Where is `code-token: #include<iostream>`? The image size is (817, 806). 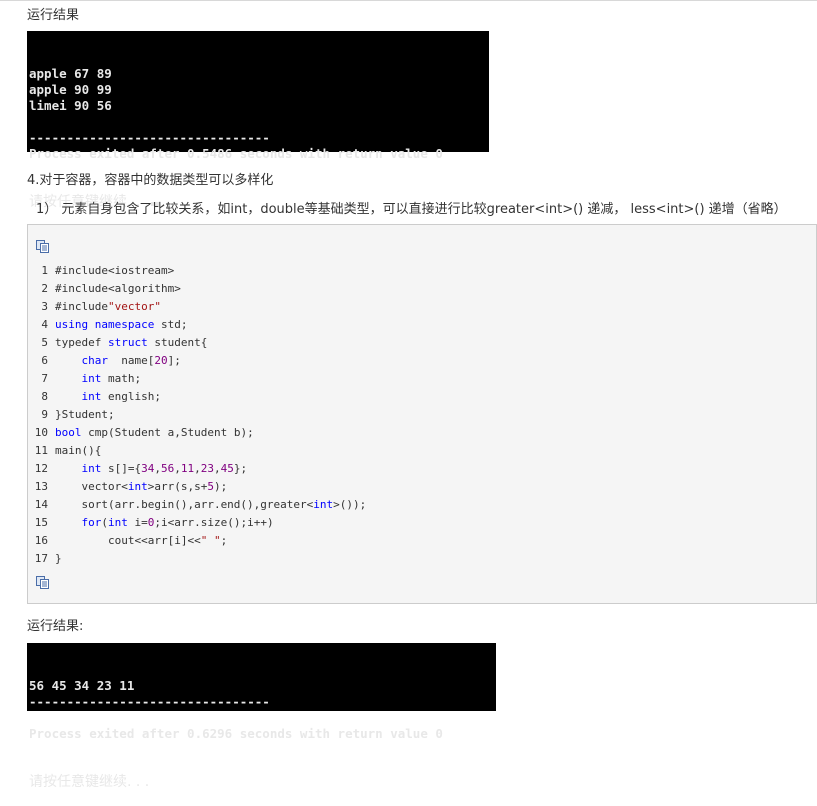 code-token: #include<iostream> is located at coordinates (115, 270).